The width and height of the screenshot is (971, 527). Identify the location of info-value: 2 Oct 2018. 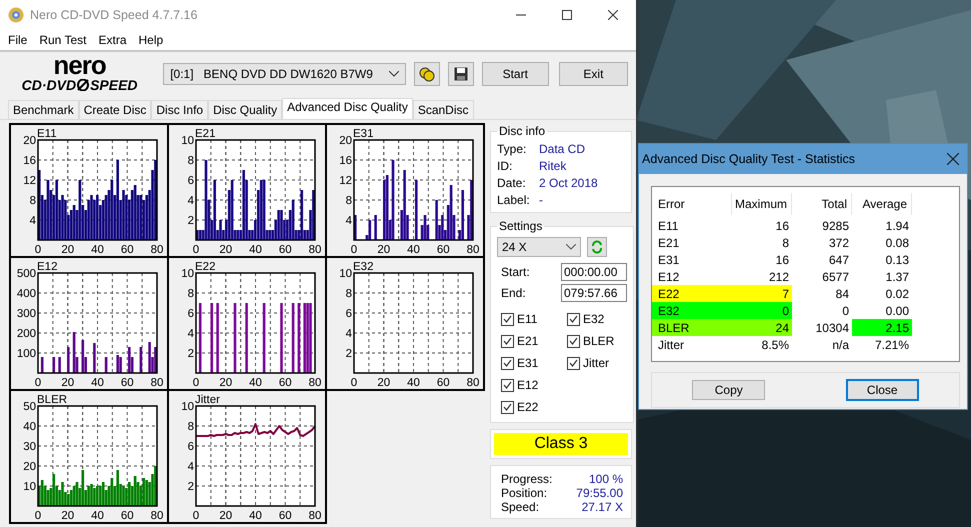
(568, 183).